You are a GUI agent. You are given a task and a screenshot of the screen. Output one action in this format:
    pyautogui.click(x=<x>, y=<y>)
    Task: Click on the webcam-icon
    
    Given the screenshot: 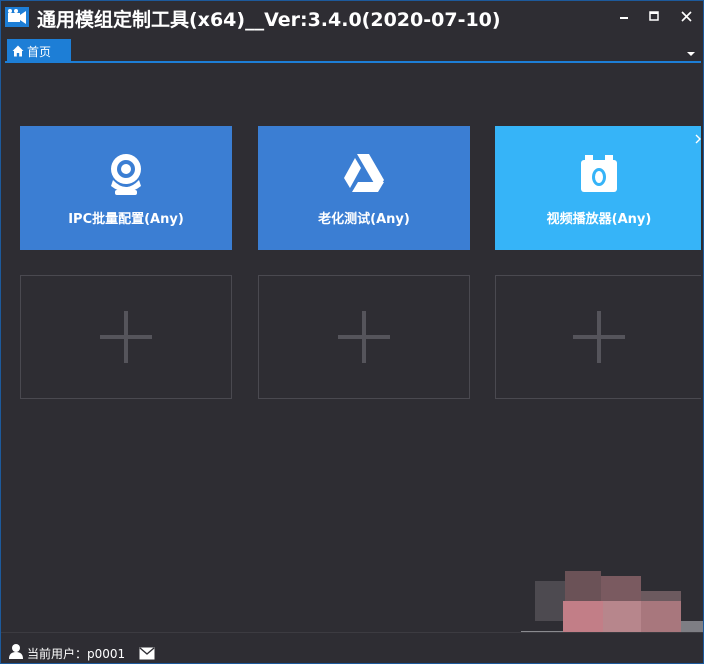 What is the action you would take?
    pyautogui.click(x=126, y=174)
    